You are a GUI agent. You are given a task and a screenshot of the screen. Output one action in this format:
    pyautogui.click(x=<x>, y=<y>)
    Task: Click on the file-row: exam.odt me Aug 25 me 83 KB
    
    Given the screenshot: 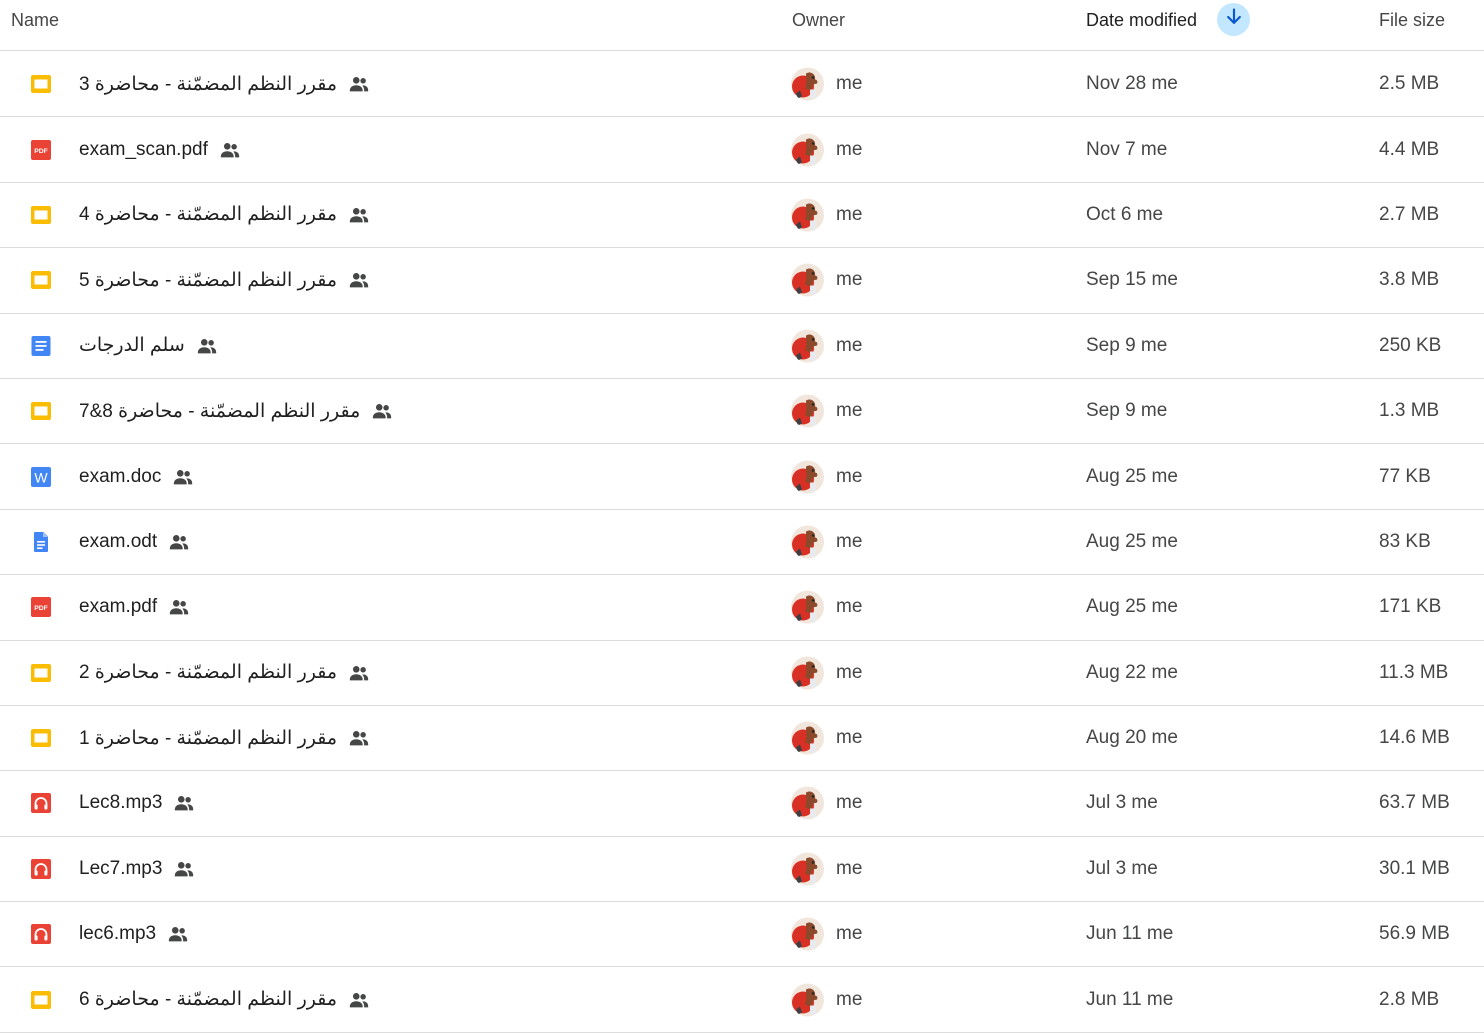 What is the action you would take?
    pyautogui.click(x=742, y=543)
    